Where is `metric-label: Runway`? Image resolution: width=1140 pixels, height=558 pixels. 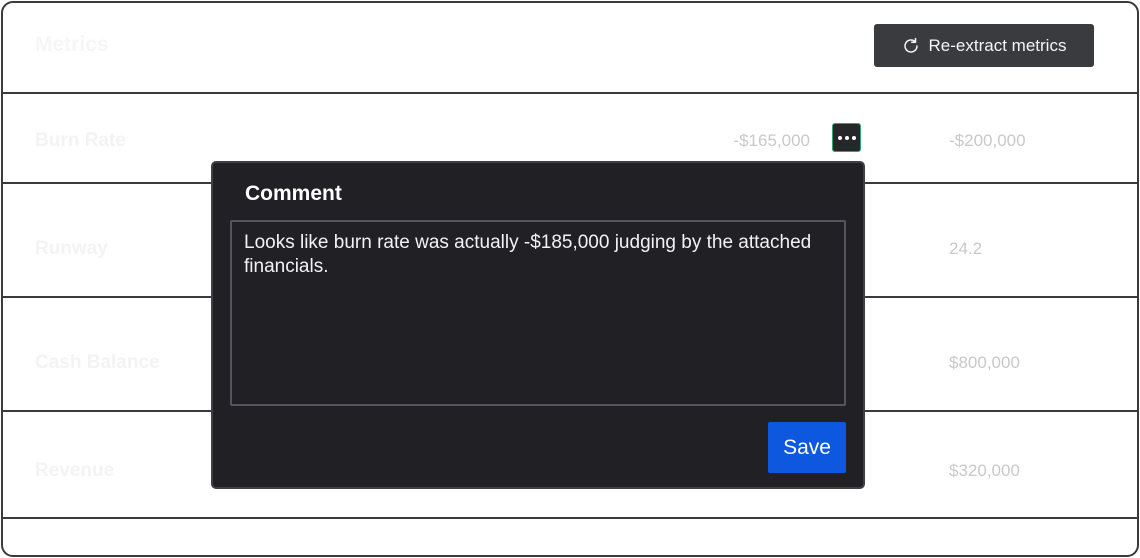 metric-label: Runway is located at coordinates (71, 248).